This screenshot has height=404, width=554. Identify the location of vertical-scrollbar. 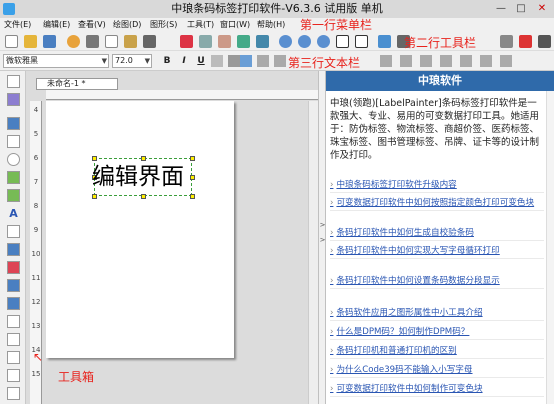
(313, 252).